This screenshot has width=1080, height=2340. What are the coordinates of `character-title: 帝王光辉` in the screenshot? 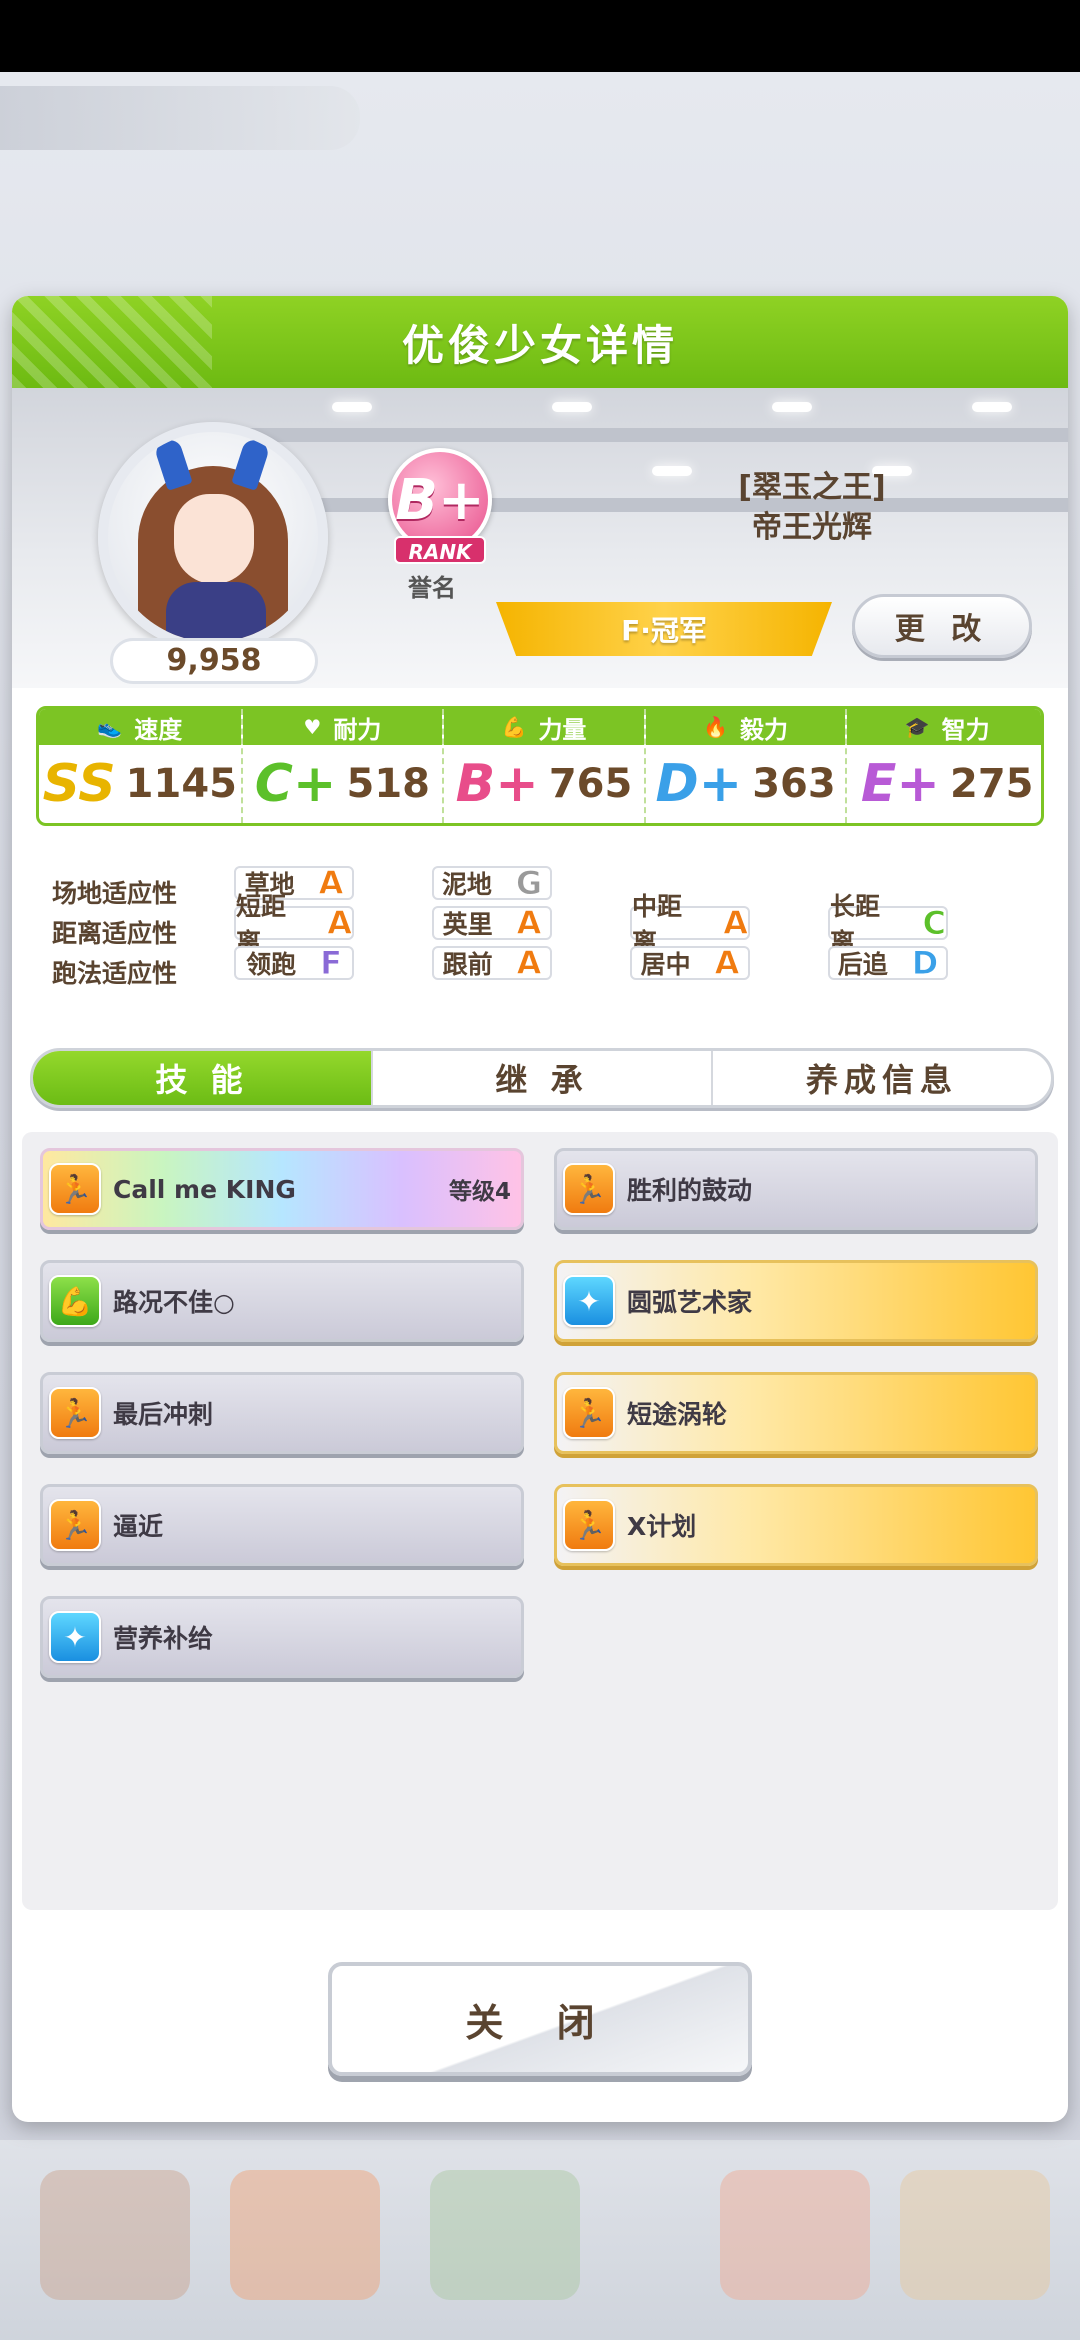 It's located at (812, 527).